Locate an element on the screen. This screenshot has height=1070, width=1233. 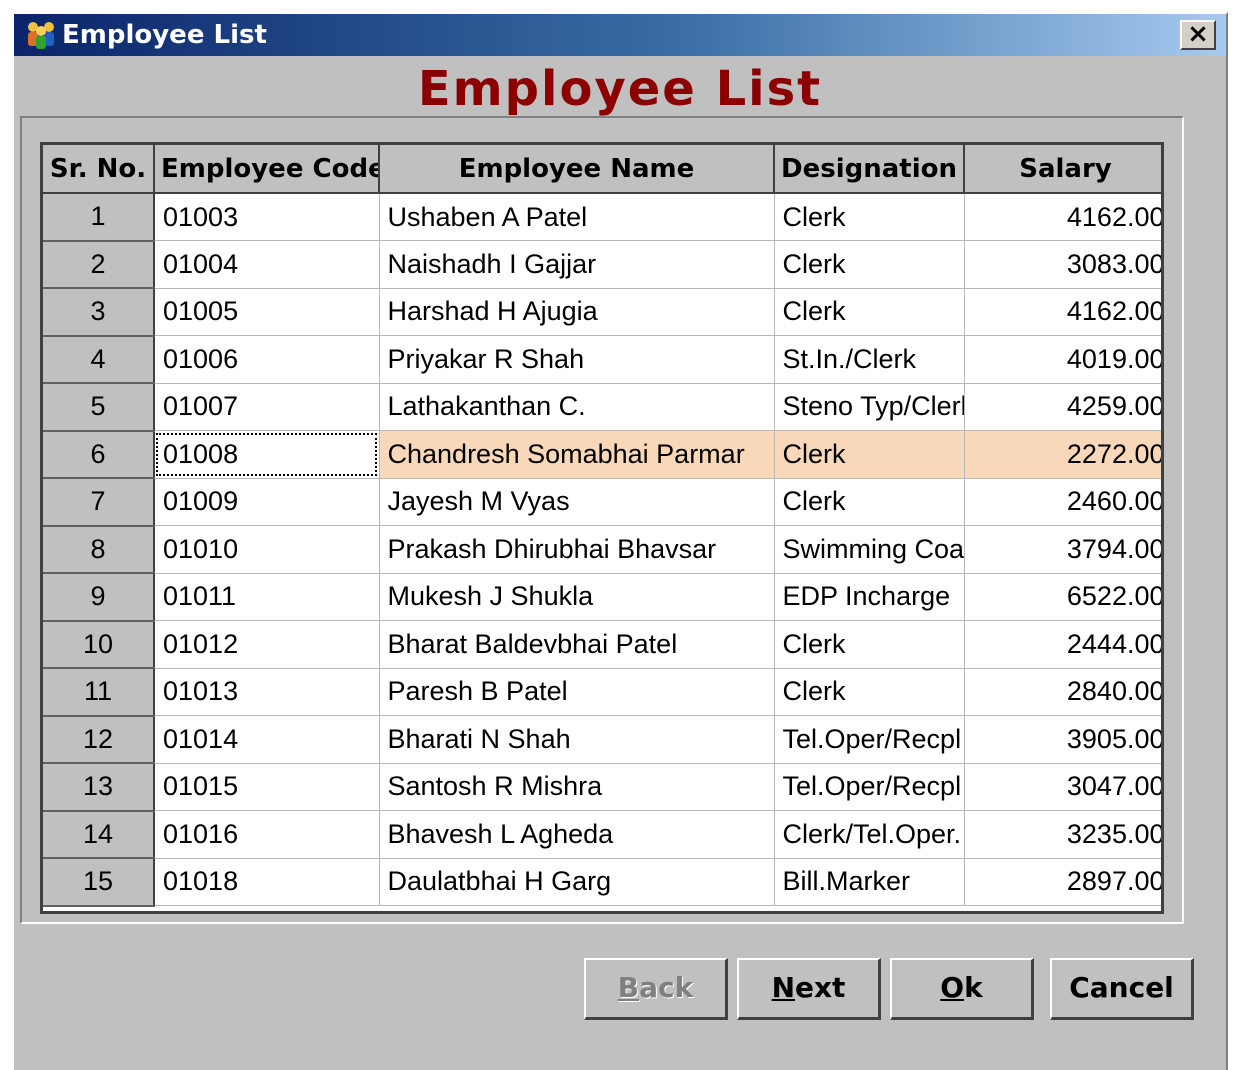
table-row: 2 01004 Naishadh I Gajjar Clerk 3083.00 is located at coordinates (602, 264).